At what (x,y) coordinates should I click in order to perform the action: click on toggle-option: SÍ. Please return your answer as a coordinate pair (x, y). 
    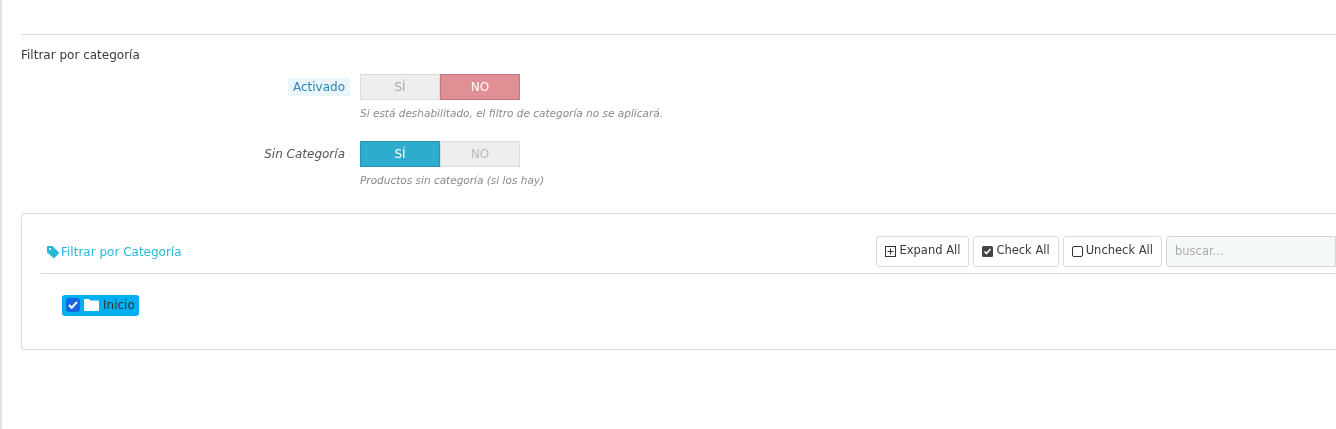
    Looking at the image, I should click on (400, 153).